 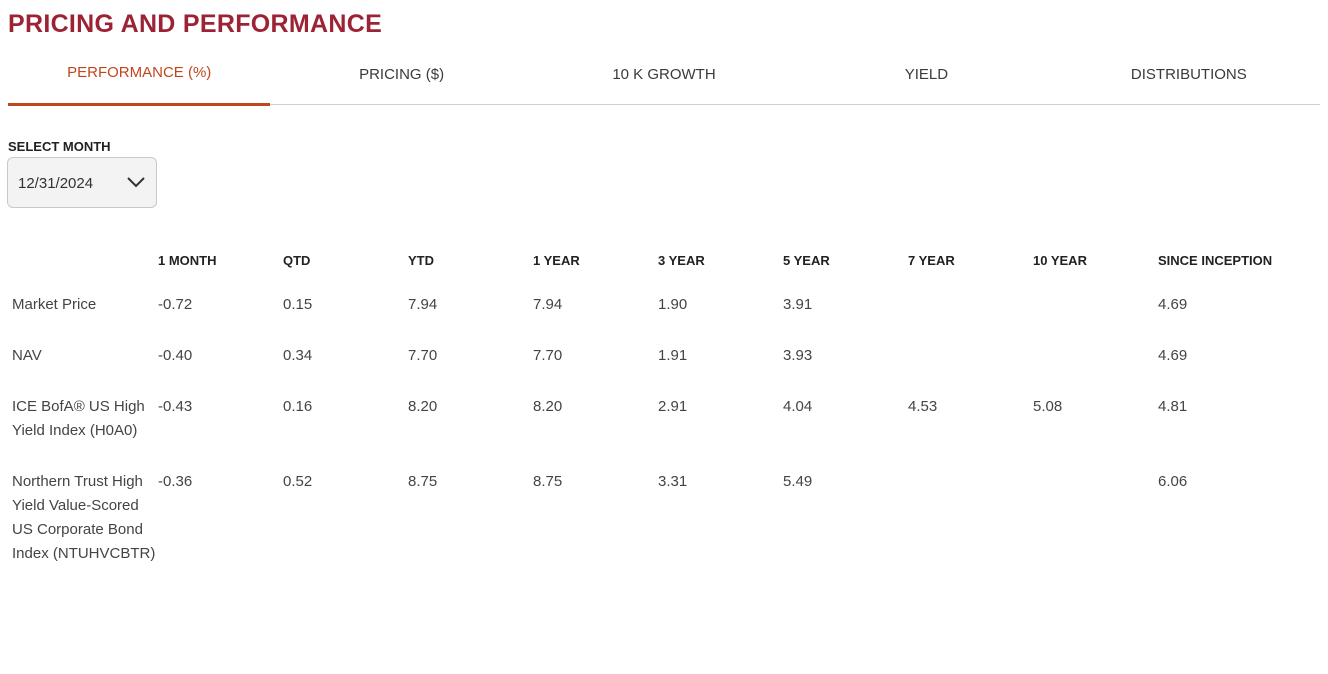 What do you see at coordinates (673, 304) in the screenshot?
I see `table-cell: 1.90` at bounding box center [673, 304].